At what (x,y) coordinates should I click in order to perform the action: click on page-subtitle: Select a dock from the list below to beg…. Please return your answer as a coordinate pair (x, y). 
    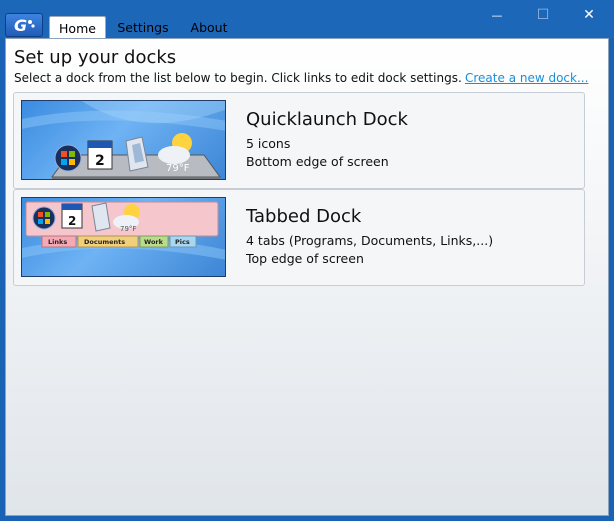
    Looking at the image, I should click on (238, 78).